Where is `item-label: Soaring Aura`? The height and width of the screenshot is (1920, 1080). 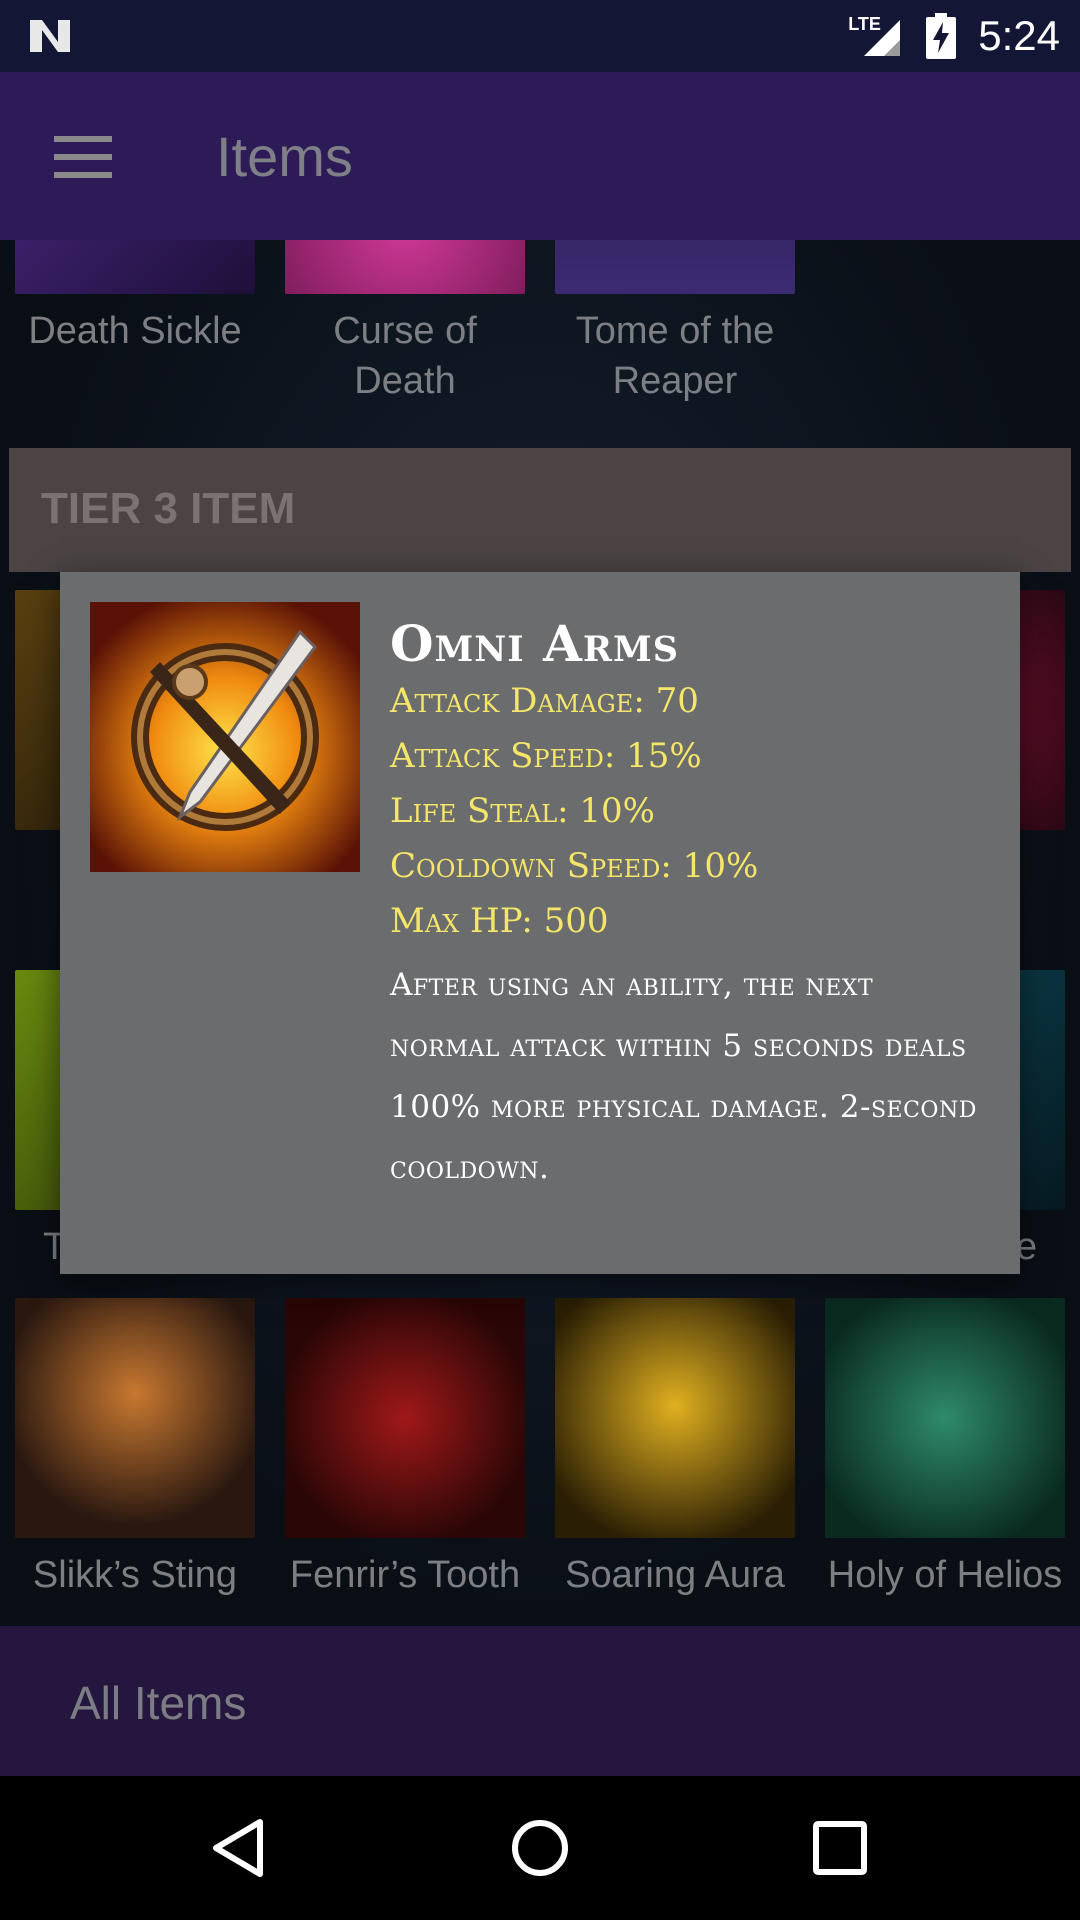 item-label: Soaring Aura is located at coordinates (675, 1575).